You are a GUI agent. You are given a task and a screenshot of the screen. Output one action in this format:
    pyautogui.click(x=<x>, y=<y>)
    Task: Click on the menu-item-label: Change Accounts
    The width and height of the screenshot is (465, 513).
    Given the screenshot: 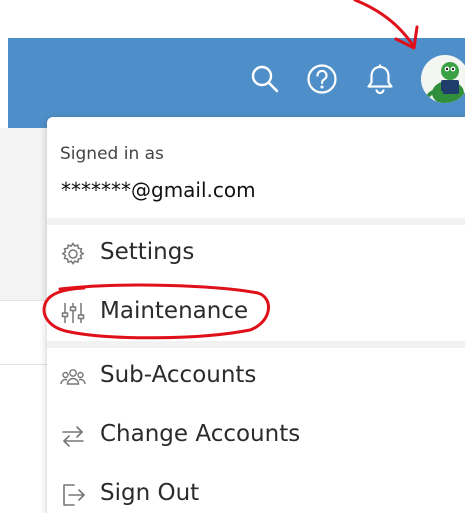 What is the action you would take?
    pyautogui.click(x=200, y=434)
    